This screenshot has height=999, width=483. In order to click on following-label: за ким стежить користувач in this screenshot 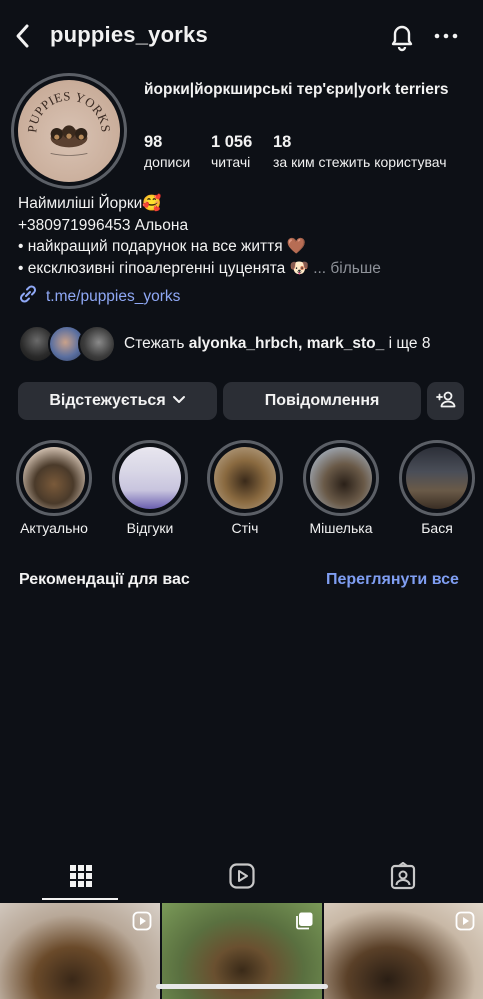, I will do `click(360, 162)`.